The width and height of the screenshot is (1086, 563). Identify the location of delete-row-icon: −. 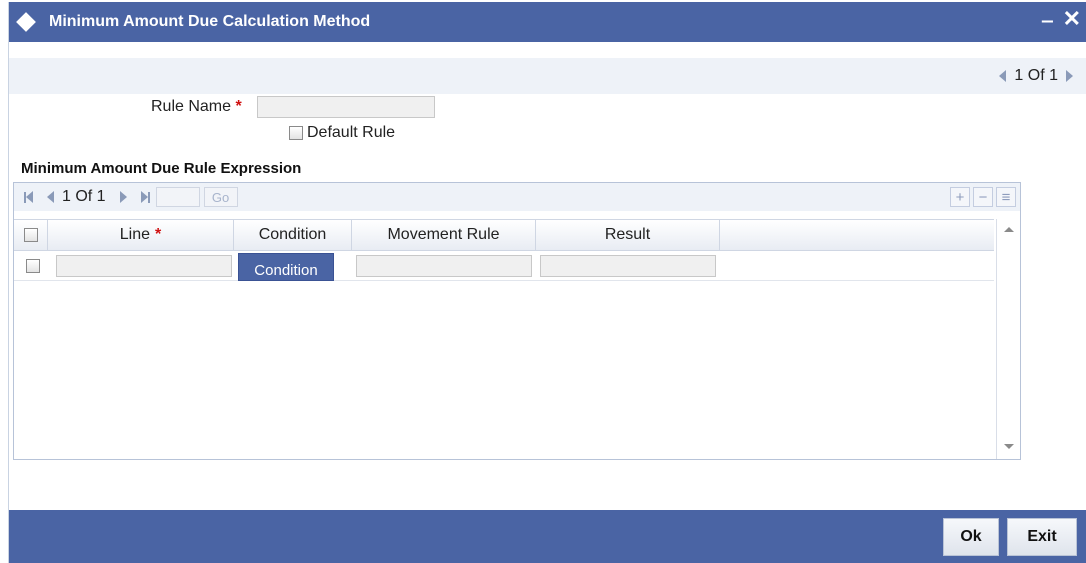
(983, 197).